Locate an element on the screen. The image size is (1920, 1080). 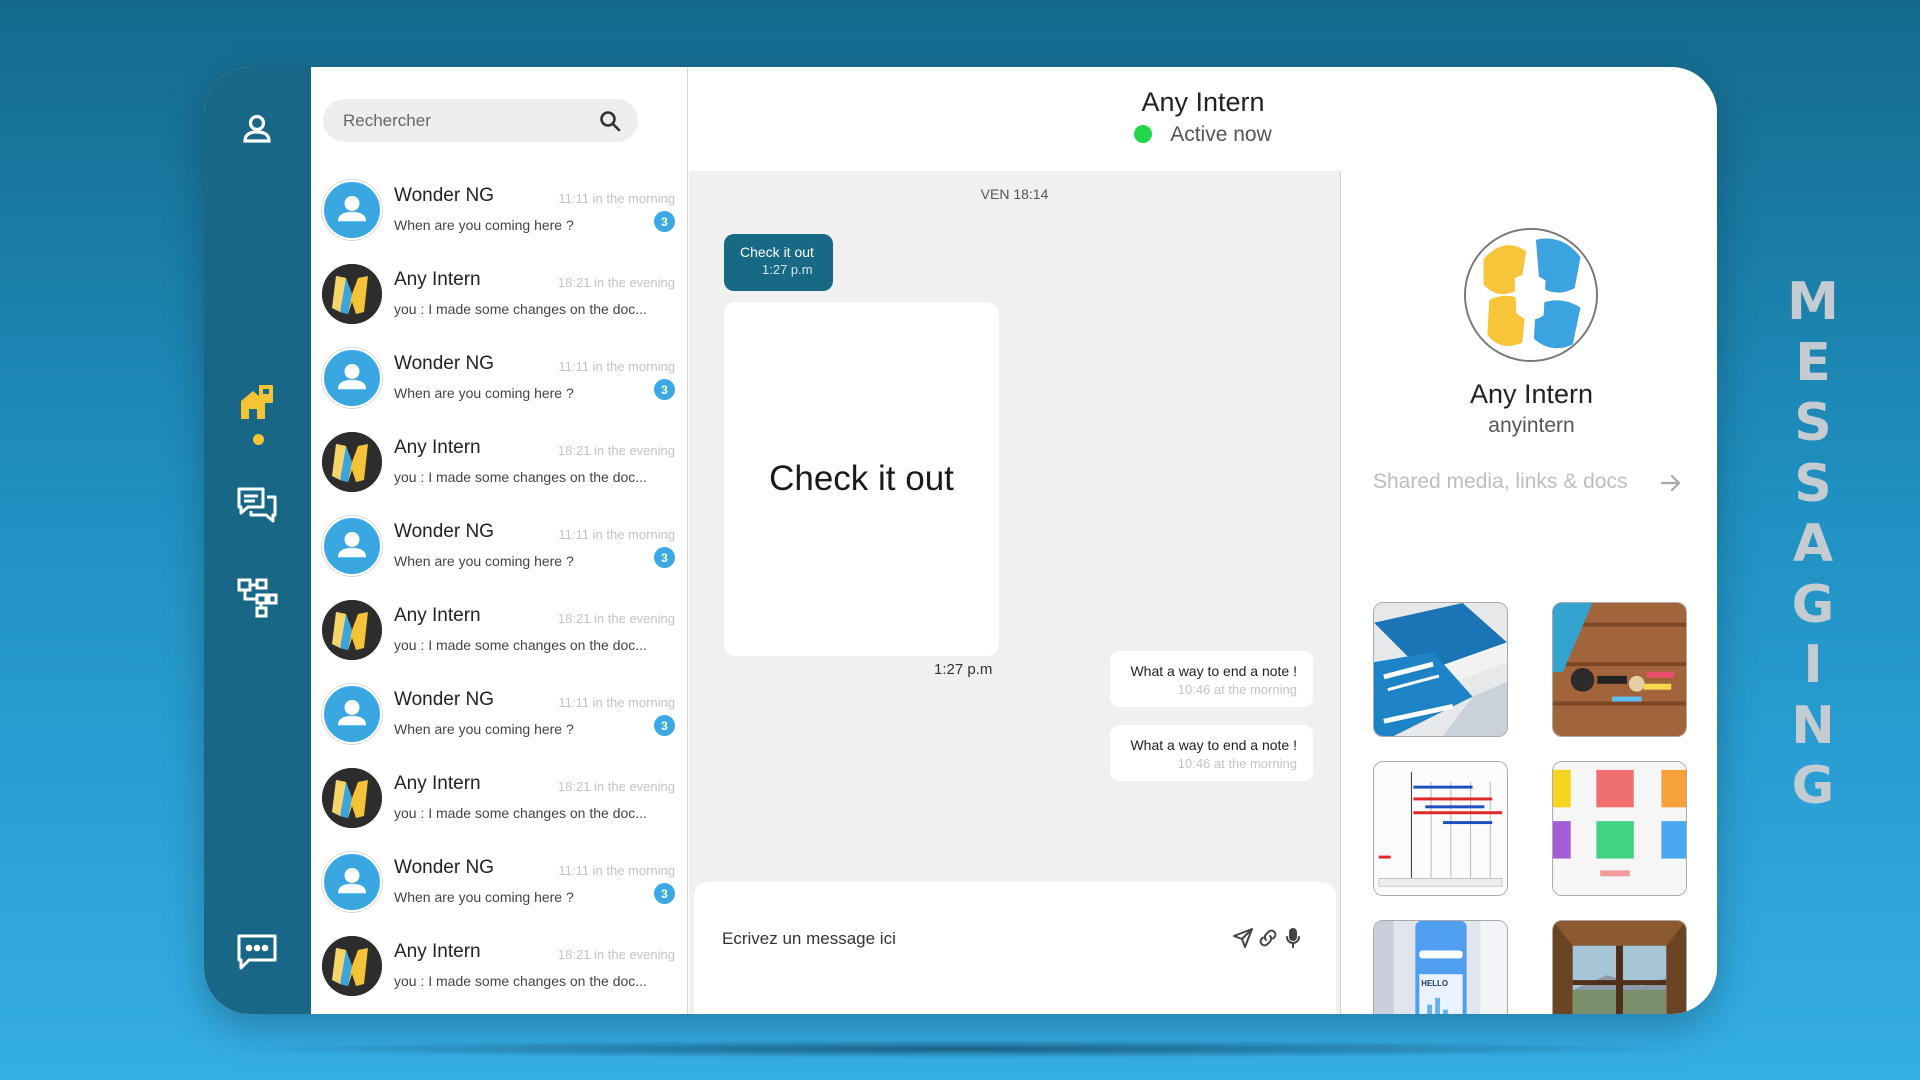
contact-logo-icon is located at coordinates (1531, 295).